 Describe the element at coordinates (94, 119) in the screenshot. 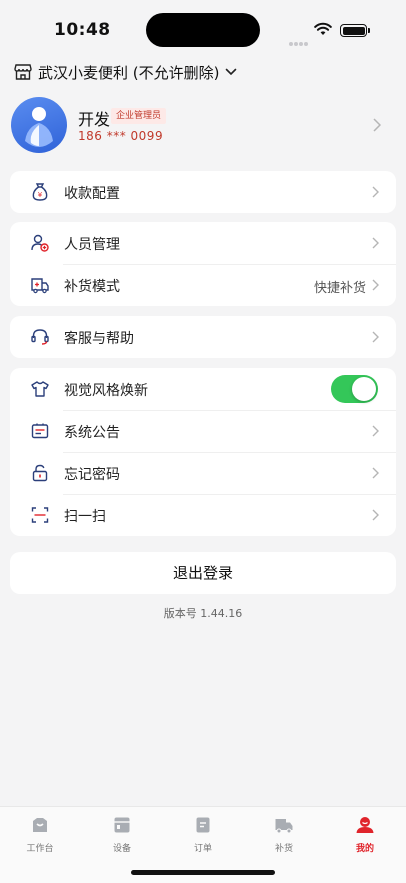

I see `profile-name: 开发` at that location.